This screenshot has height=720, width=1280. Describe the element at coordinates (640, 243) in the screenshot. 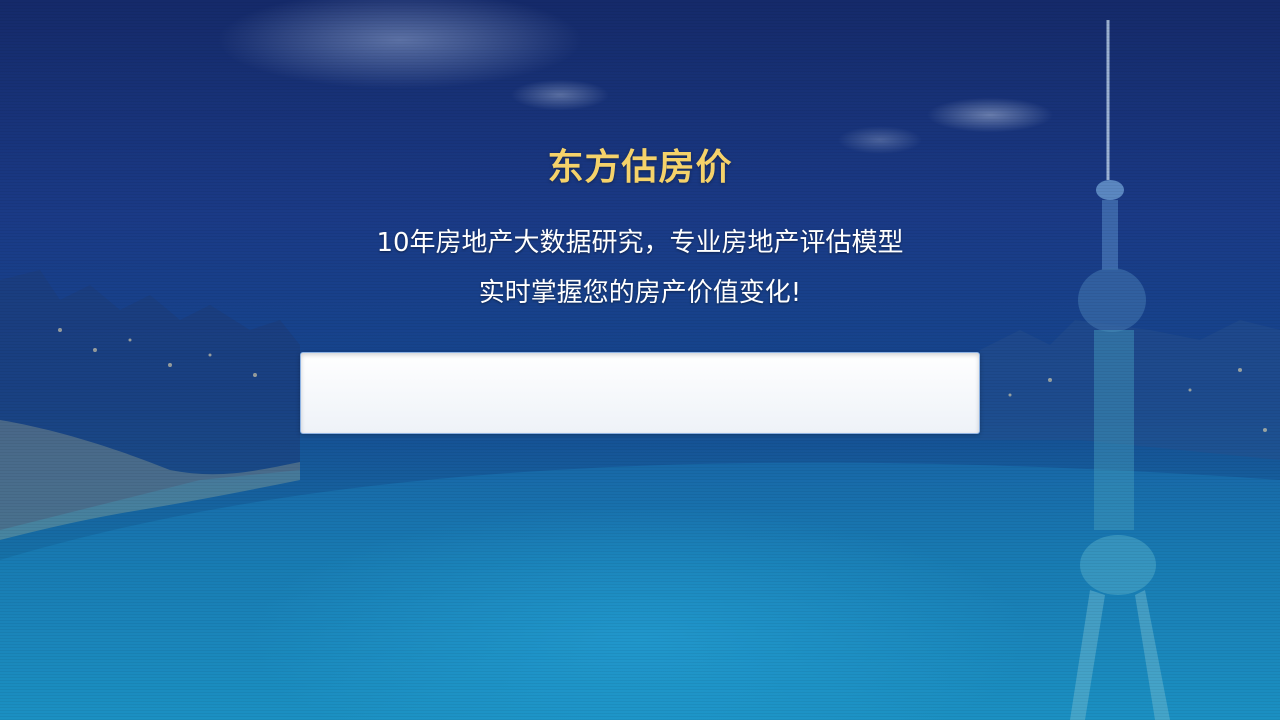

I see `subtitle-line-1: 10年房地产大数据研究，专业房地产评估模型` at that location.